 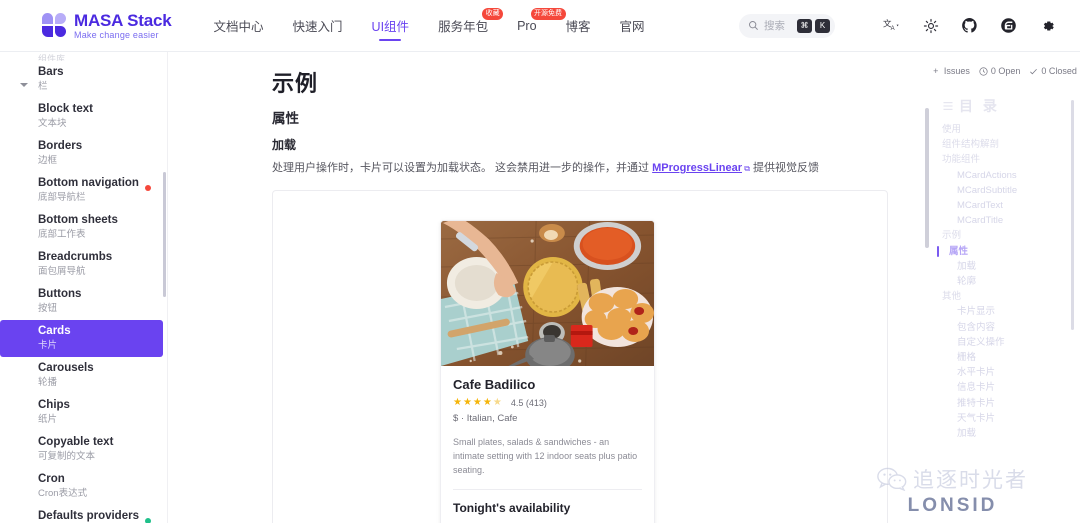 What do you see at coordinates (462, 168) in the screenshot?
I see `paragraph-text-before: 处理用户操作时，卡片可以设置为加载状态。 这会禁用进一步的操作，并通过` at bounding box center [462, 168].